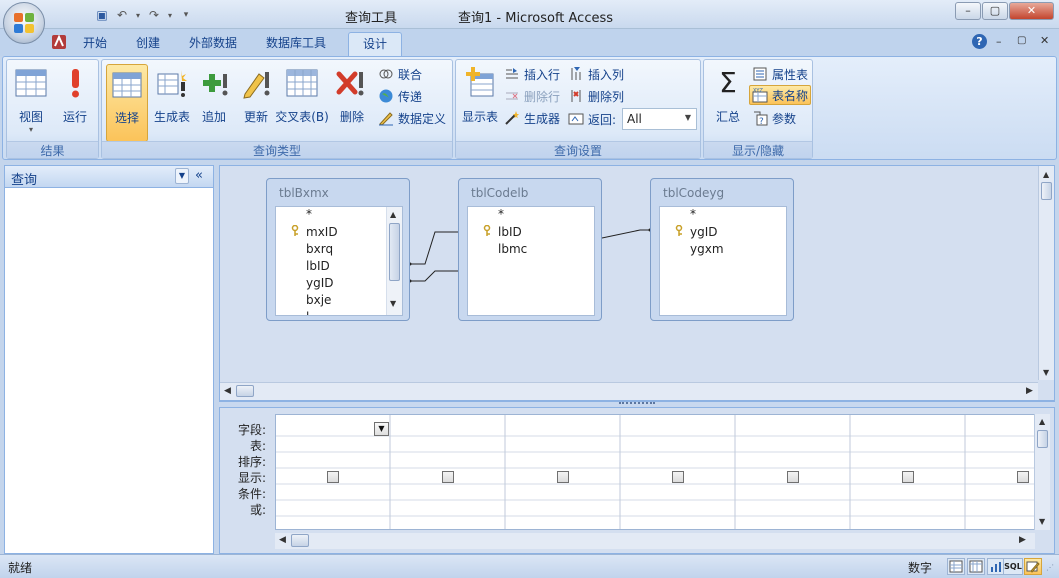  I want to click on customize-qat-icon: ▾, so click(186, 15).